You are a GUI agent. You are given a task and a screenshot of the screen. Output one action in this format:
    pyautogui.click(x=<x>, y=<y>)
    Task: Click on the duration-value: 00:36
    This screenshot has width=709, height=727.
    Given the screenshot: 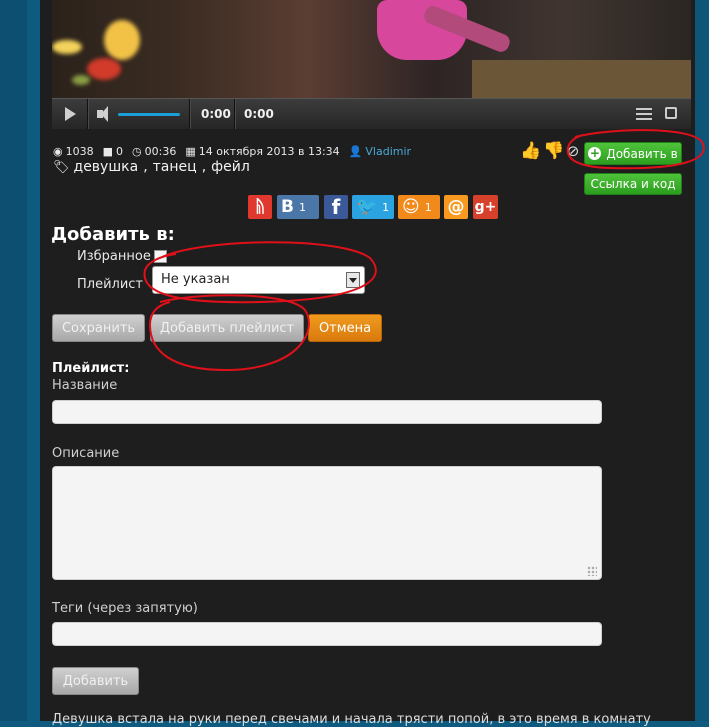 What is the action you would take?
    pyautogui.click(x=160, y=151)
    